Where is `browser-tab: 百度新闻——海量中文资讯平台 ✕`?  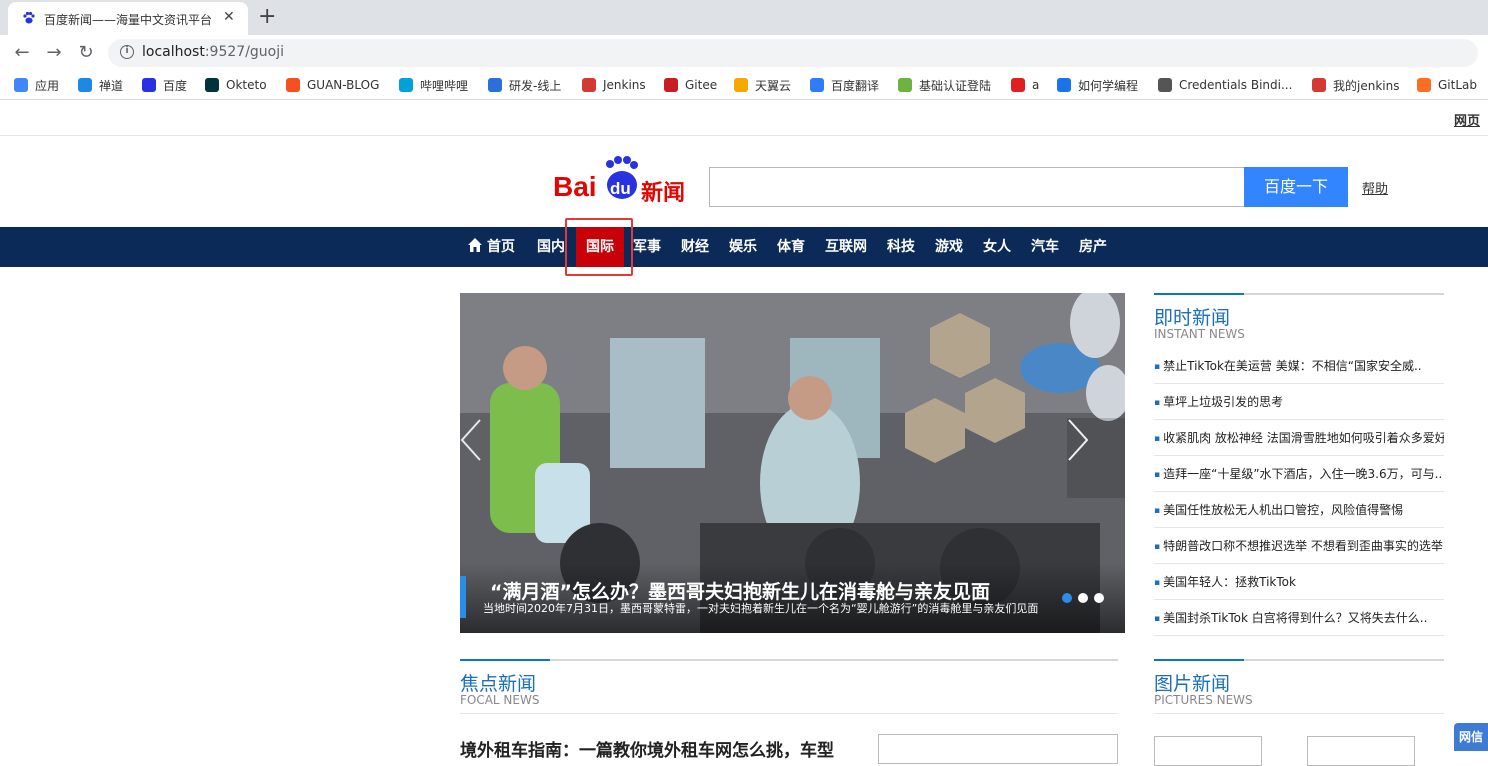 browser-tab: 百度新闻——海量中文资讯平台 ✕ is located at coordinates (128, 18).